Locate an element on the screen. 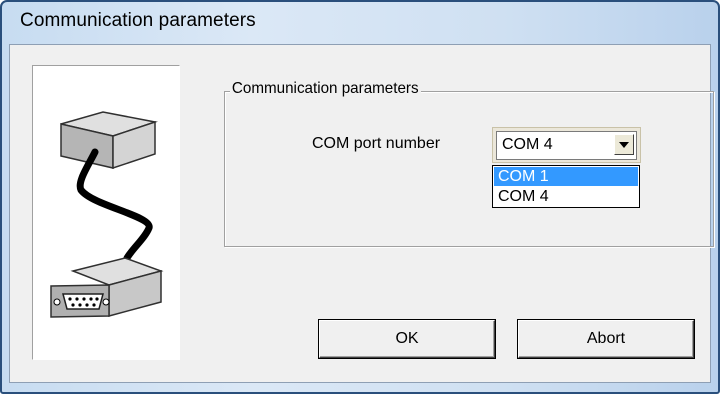 Image resolution: width=720 pixels, height=394 pixels. com-port-value: COM 4 is located at coordinates (527, 144).